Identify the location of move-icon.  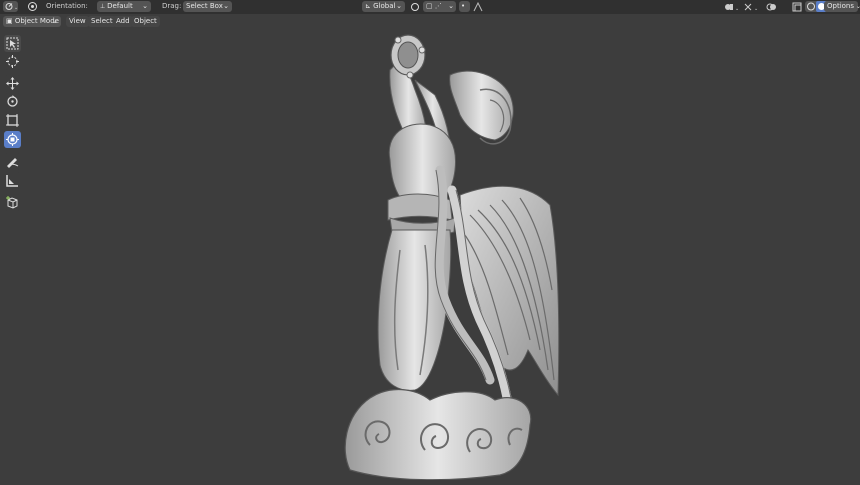
(12, 83).